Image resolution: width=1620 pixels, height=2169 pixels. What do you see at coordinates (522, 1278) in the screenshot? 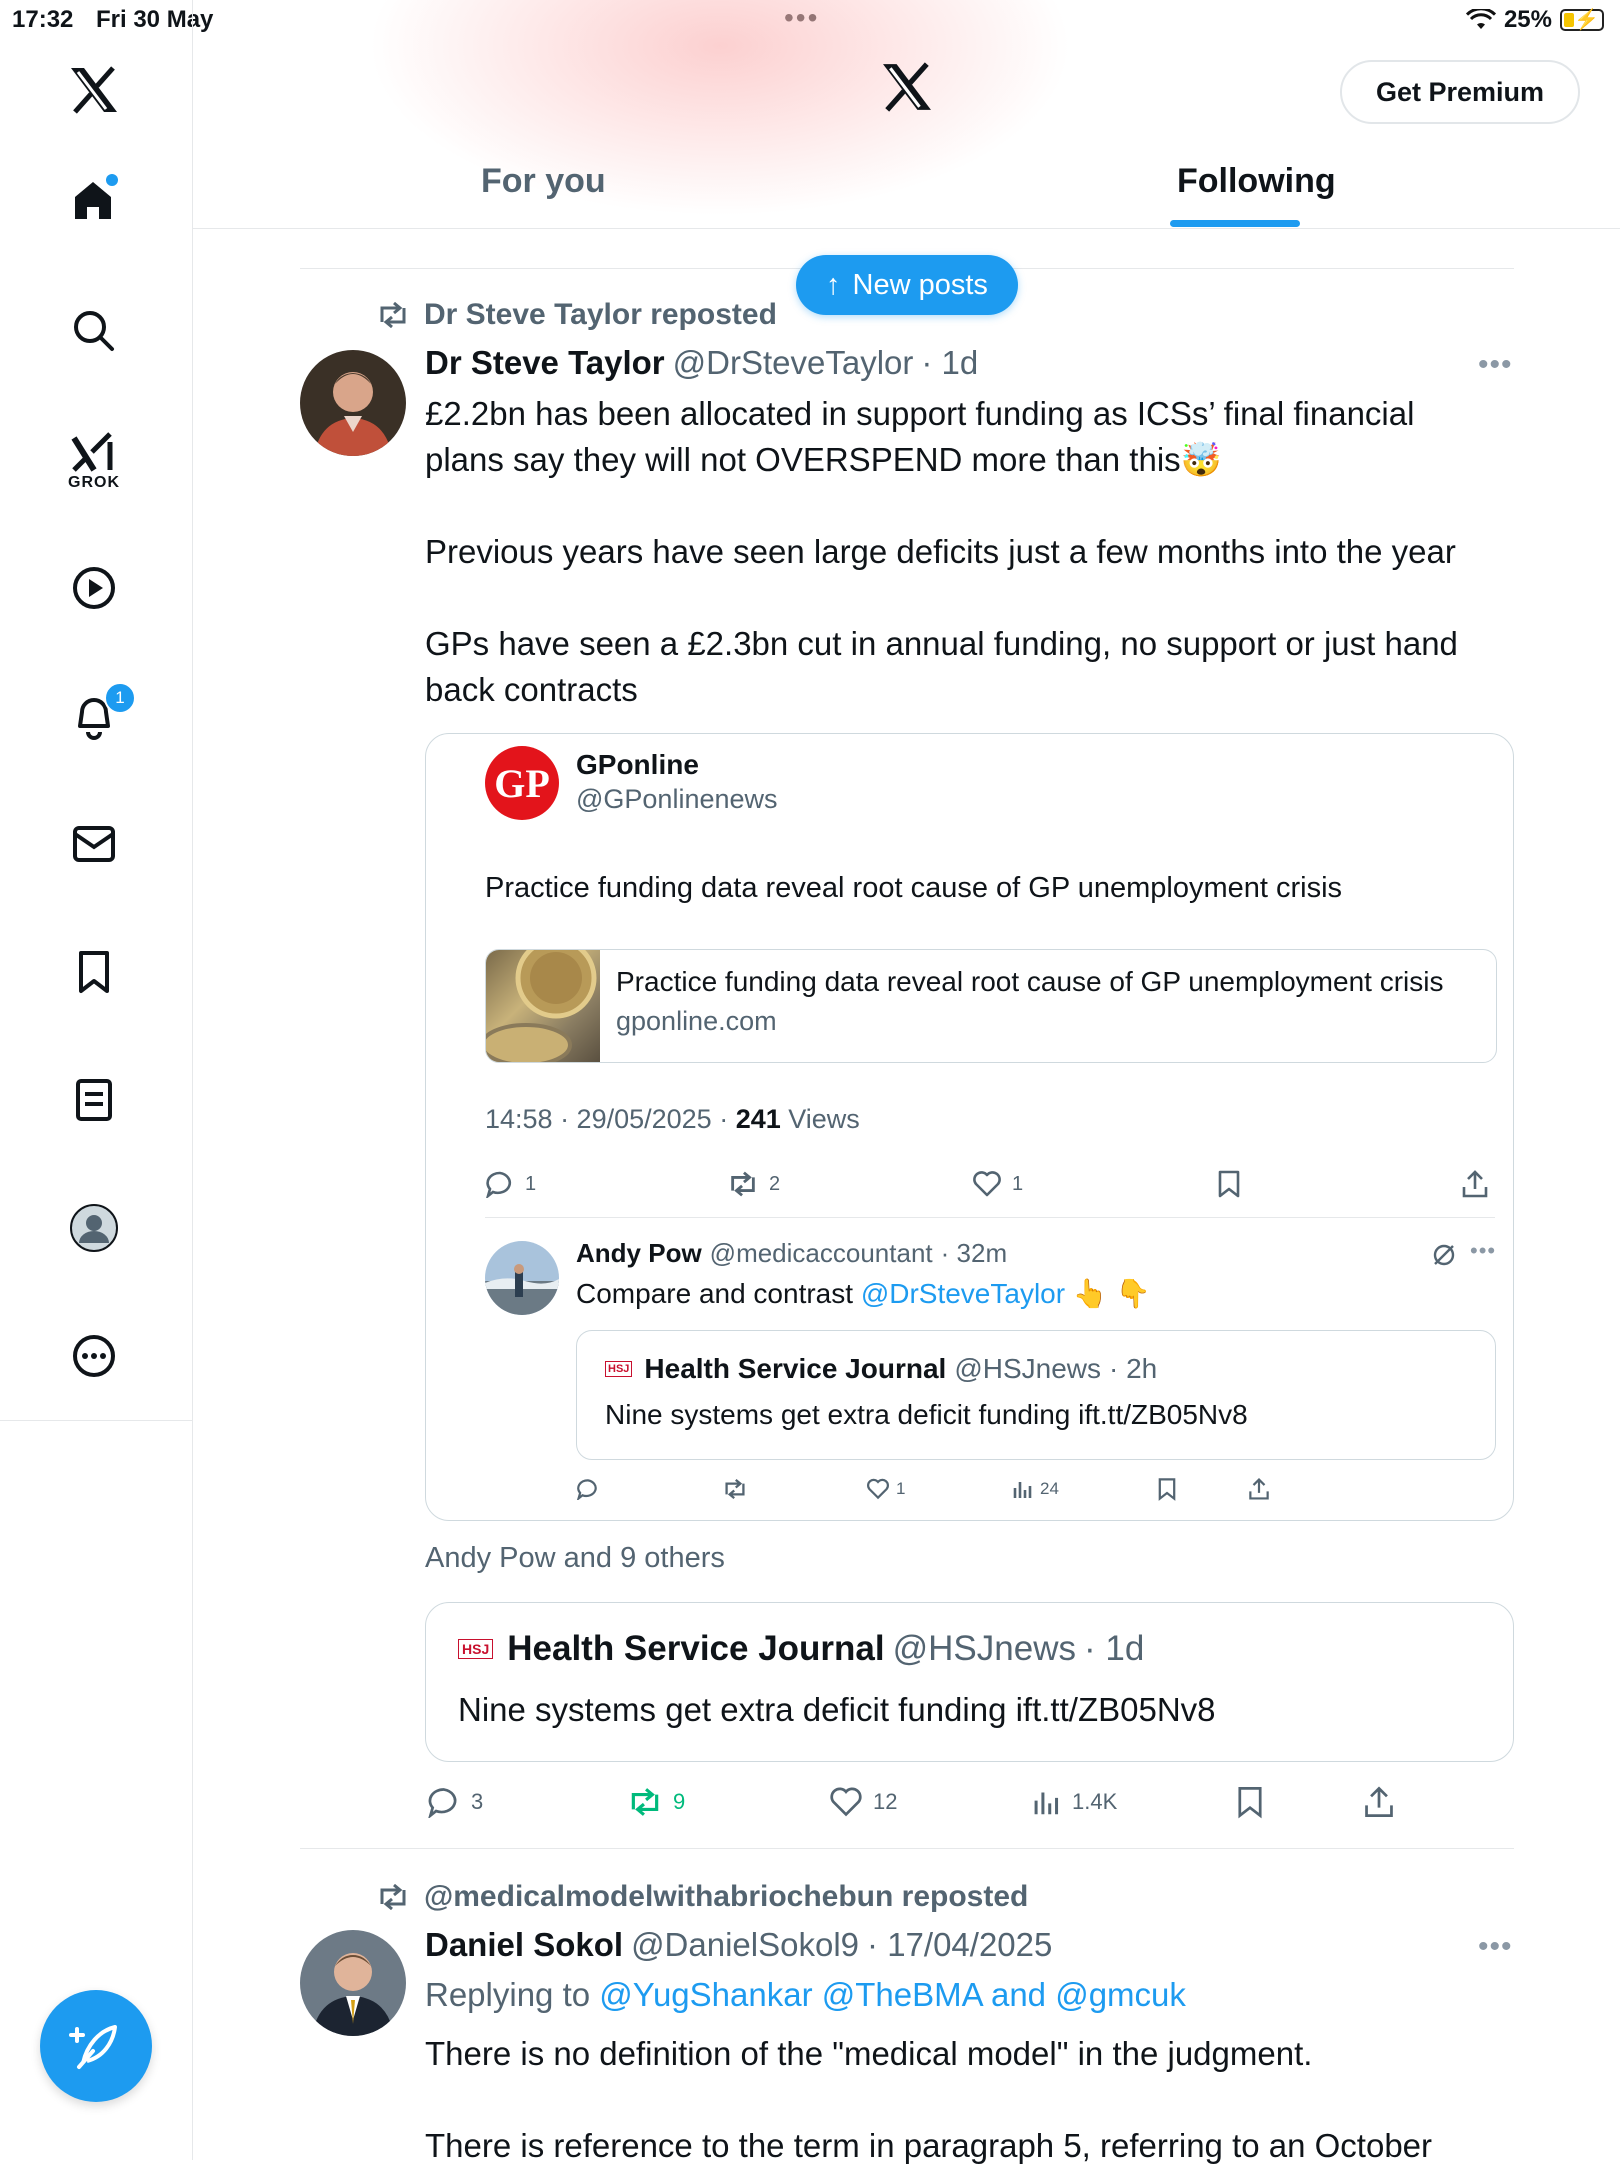
I see `avatar-andy-pow` at bounding box center [522, 1278].